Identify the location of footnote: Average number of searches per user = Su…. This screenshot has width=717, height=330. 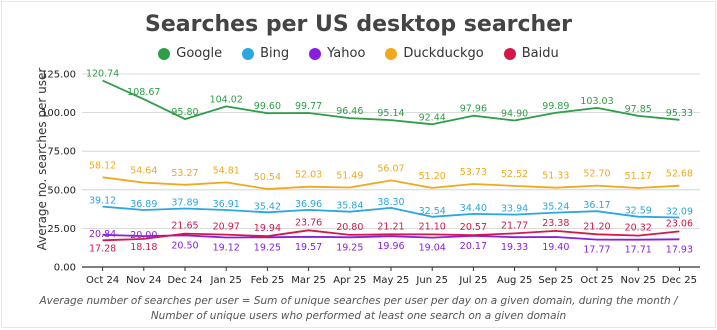
(358, 309).